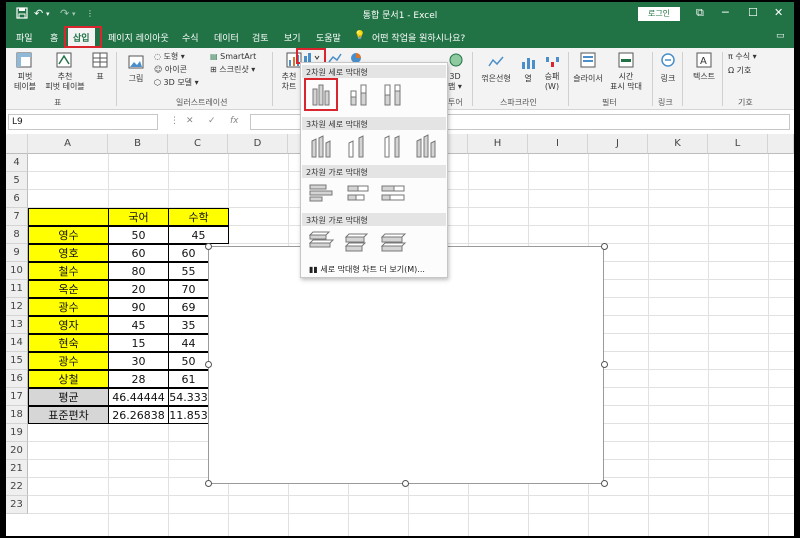 The width and height of the screenshot is (800, 538). What do you see at coordinates (233, 57) in the screenshot?
I see `smartart-button: ▤ SmartArt` at bounding box center [233, 57].